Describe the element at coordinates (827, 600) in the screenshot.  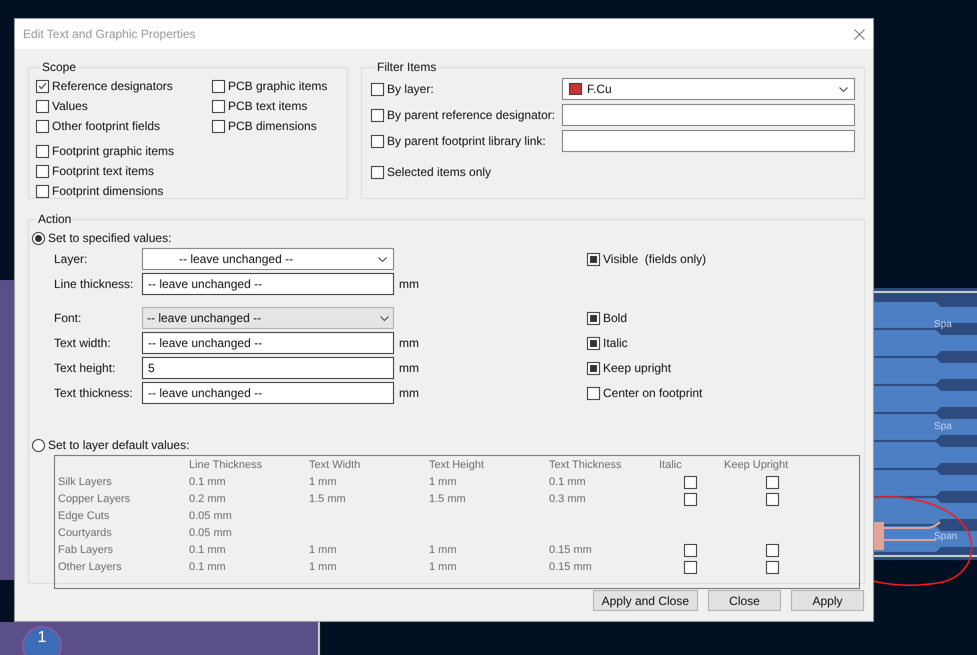
I see `dialog-button: Apply` at that location.